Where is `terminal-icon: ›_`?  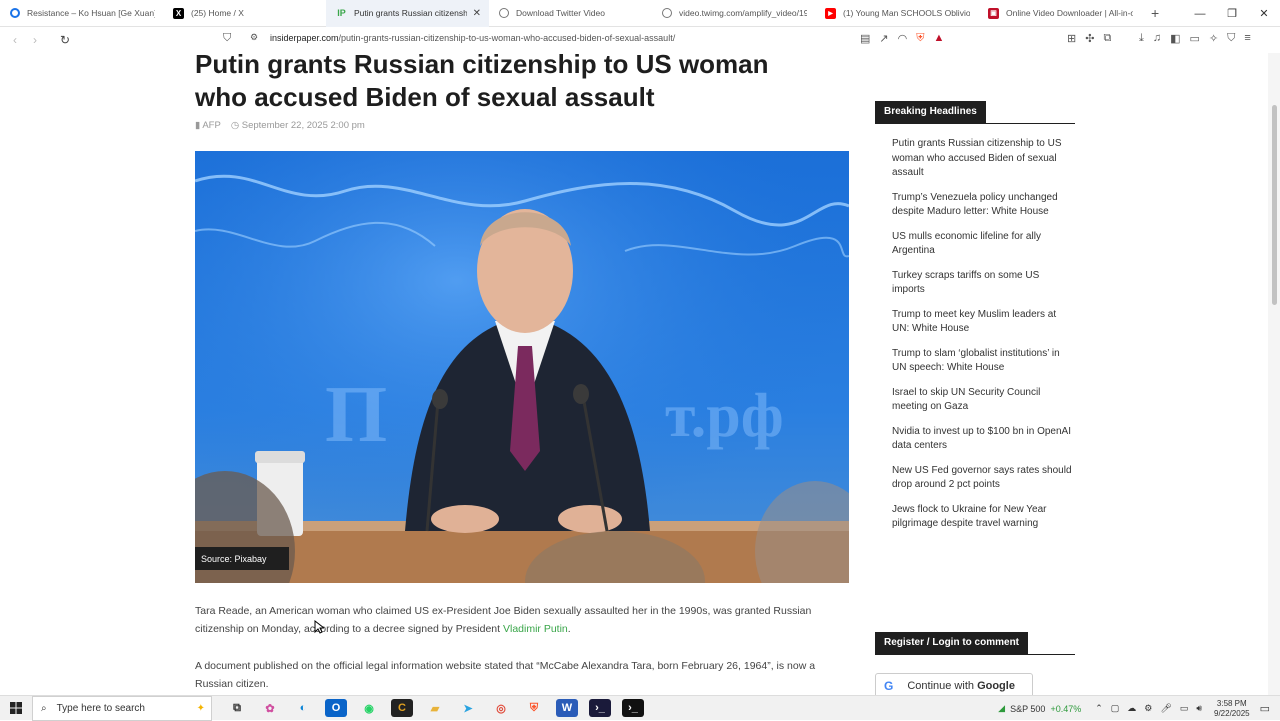 terminal-icon: ›_ is located at coordinates (600, 708).